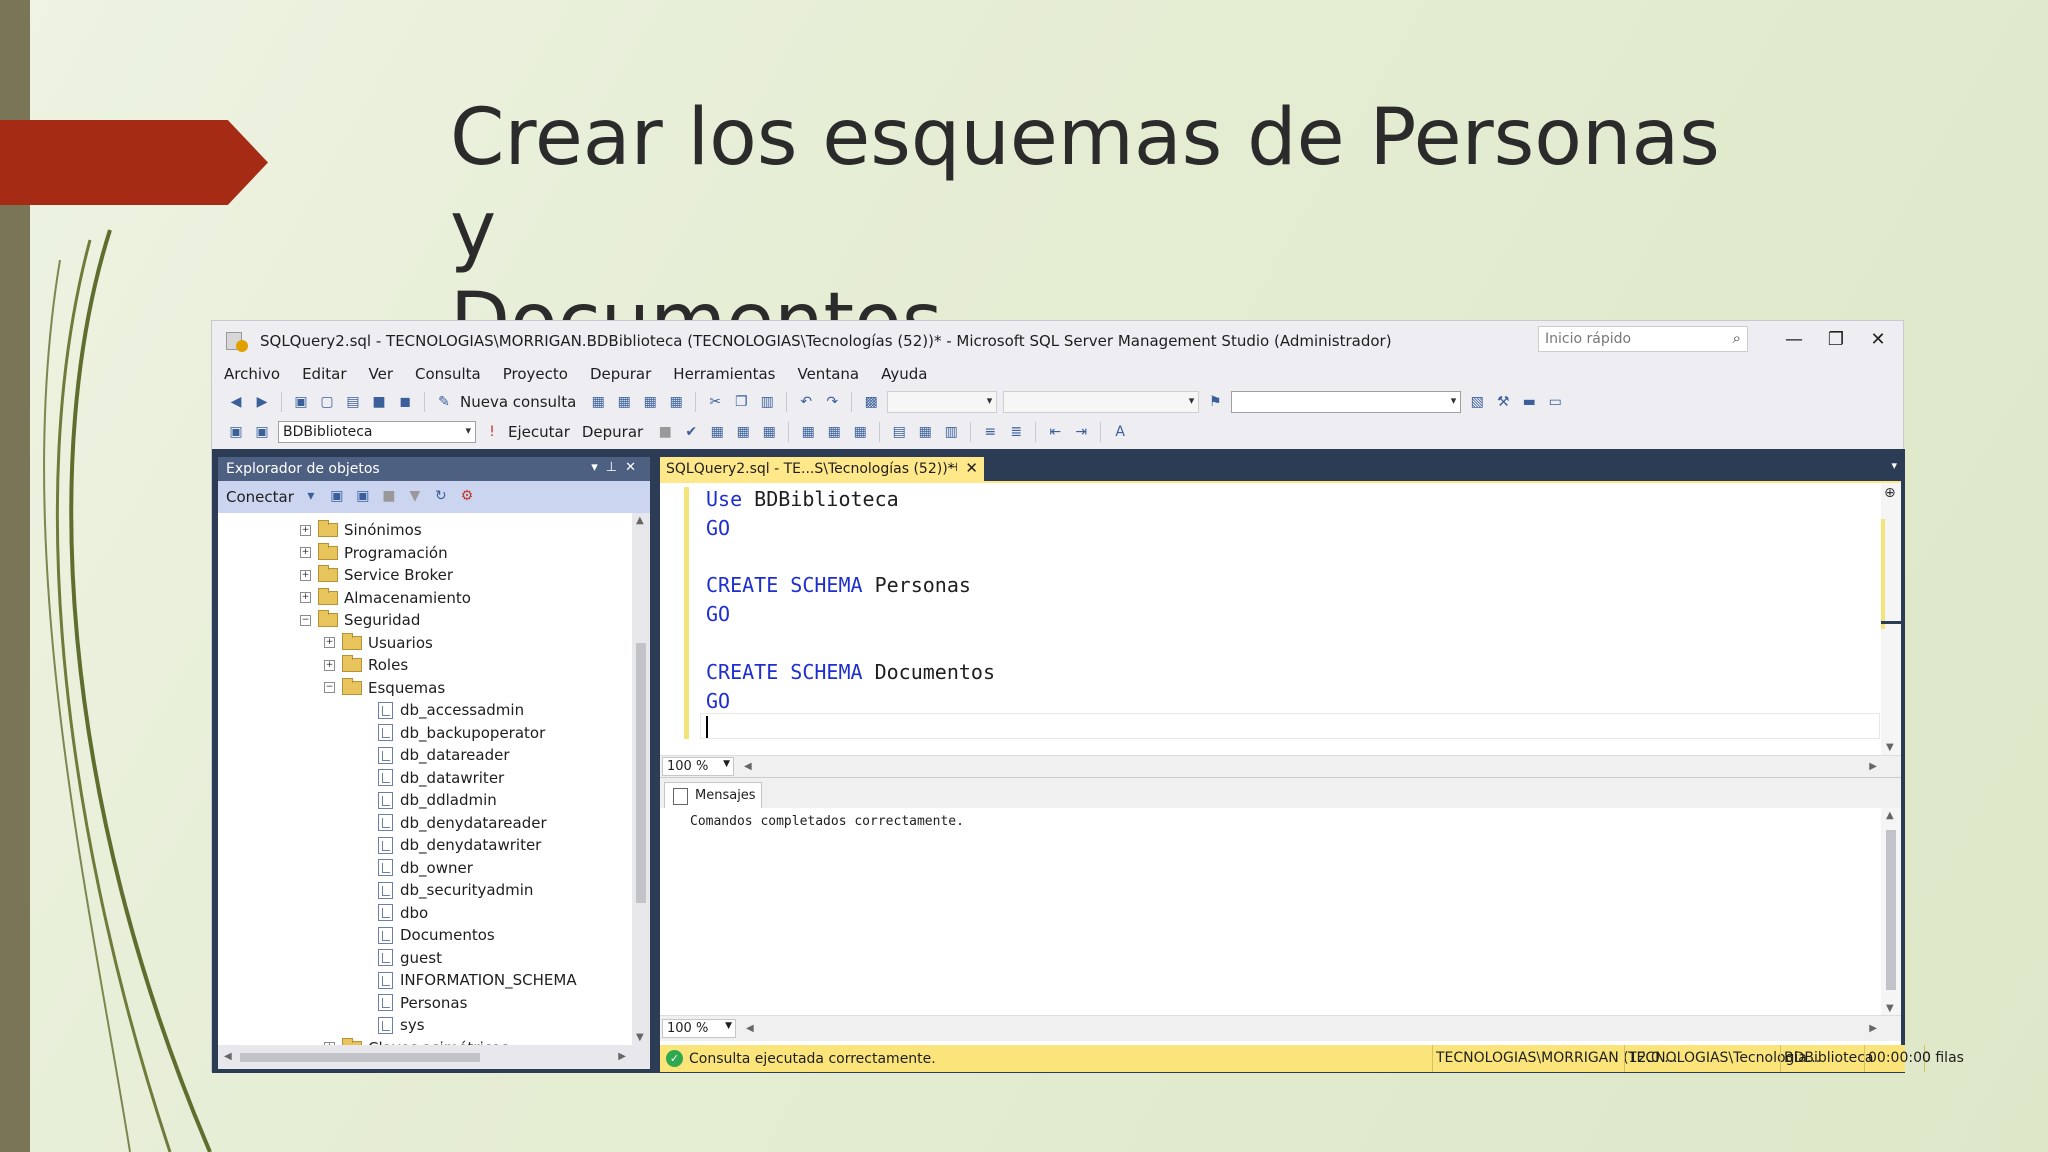 The width and height of the screenshot is (2048, 1152). I want to click on cancel-query-icon: ■, so click(665, 432).